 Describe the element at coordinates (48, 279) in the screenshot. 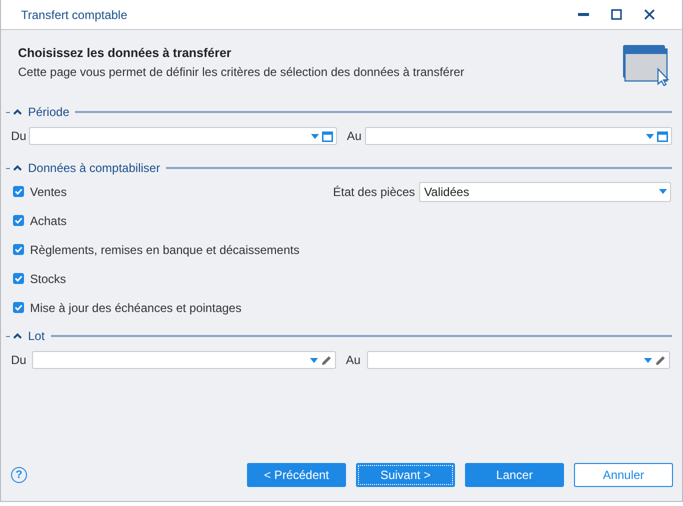

I see `checkbox-label: Stocks` at that location.